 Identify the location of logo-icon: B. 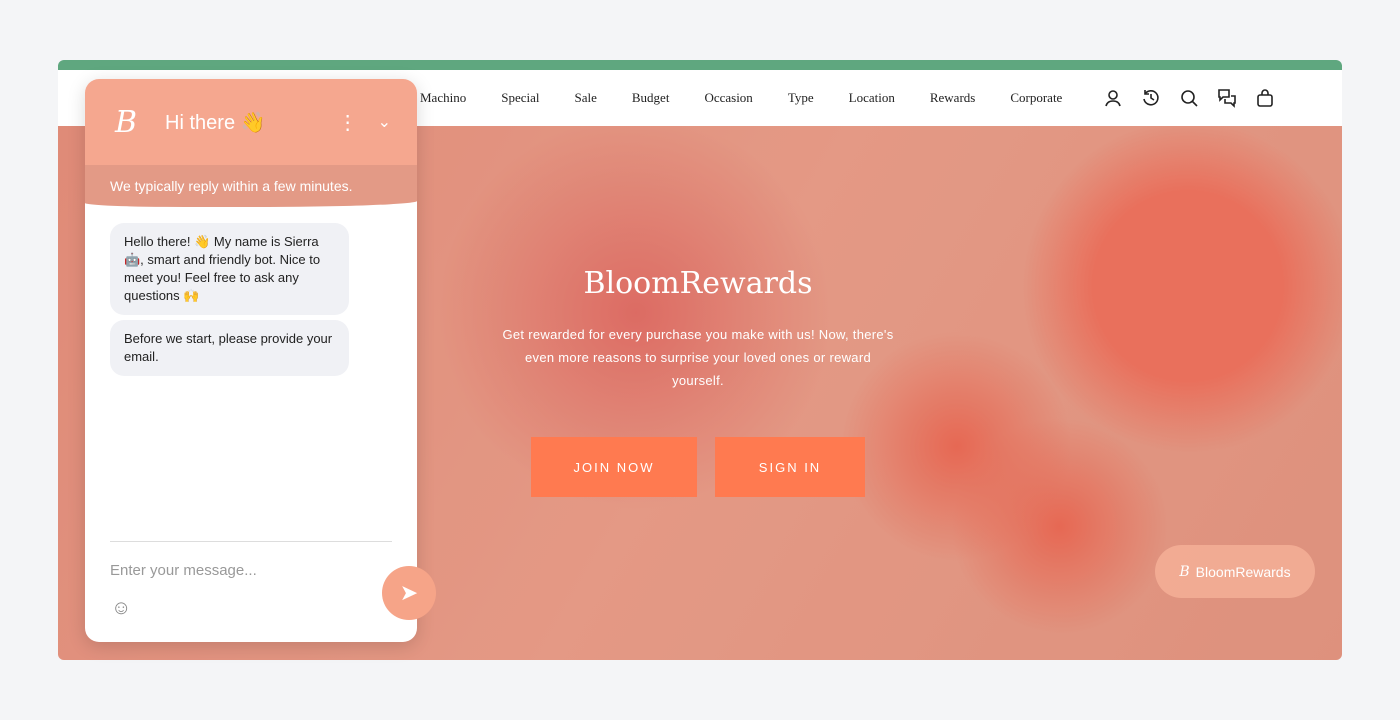
(1184, 571).